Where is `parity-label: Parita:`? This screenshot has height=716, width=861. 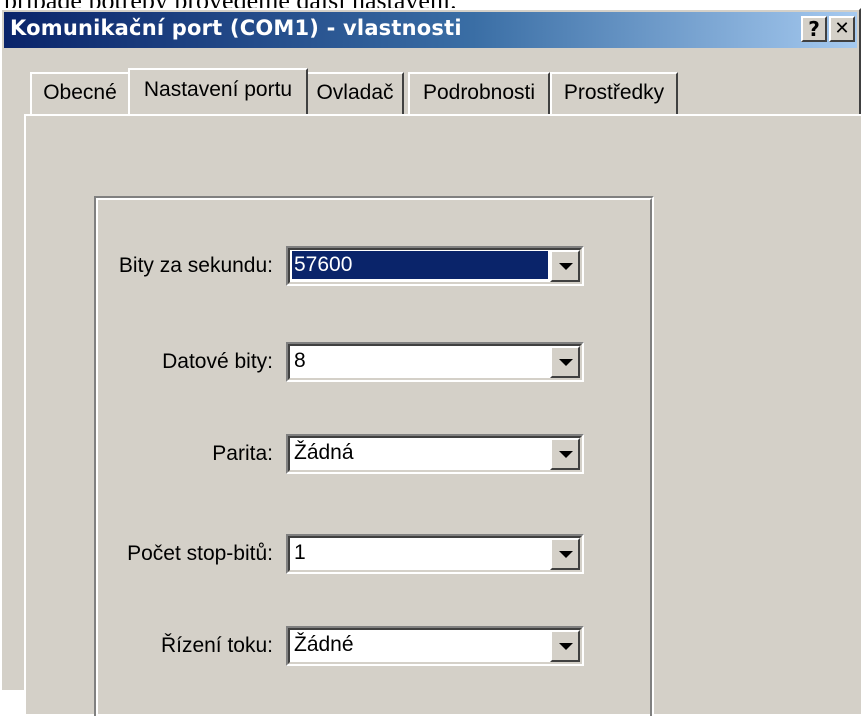 parity-label: Parita: is located at coordinates (242, 453).